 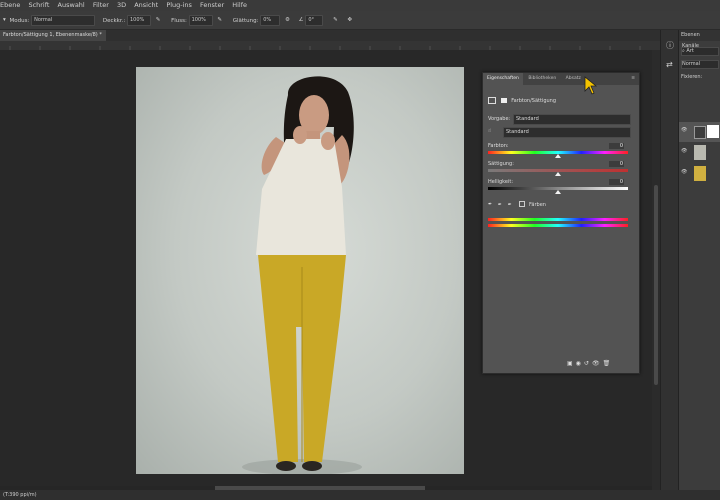 I want to click on menu-filter: Filter, so click(x=101, y=5).